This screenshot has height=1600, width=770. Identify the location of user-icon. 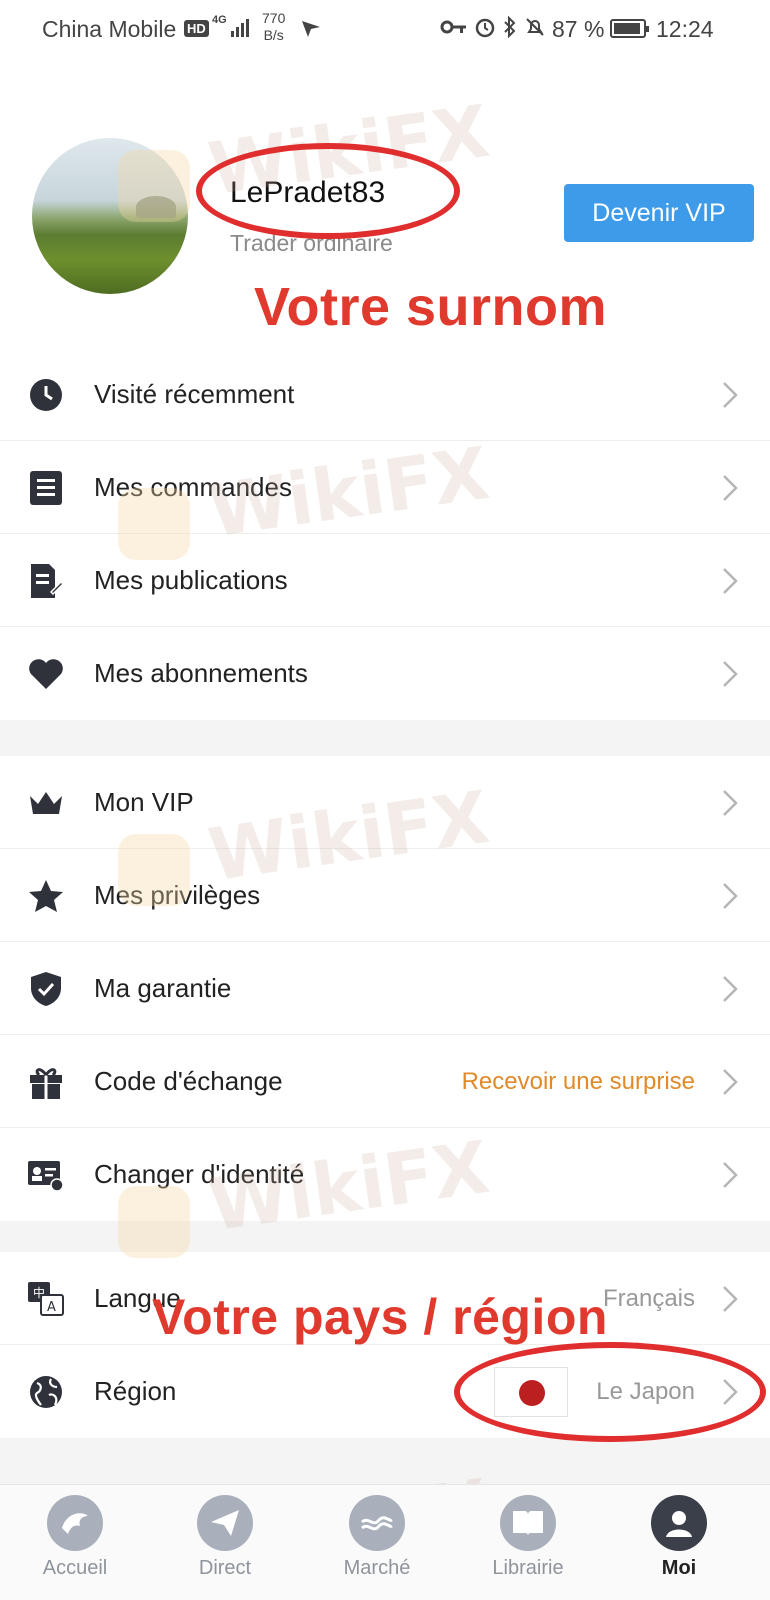
(679, 1523).